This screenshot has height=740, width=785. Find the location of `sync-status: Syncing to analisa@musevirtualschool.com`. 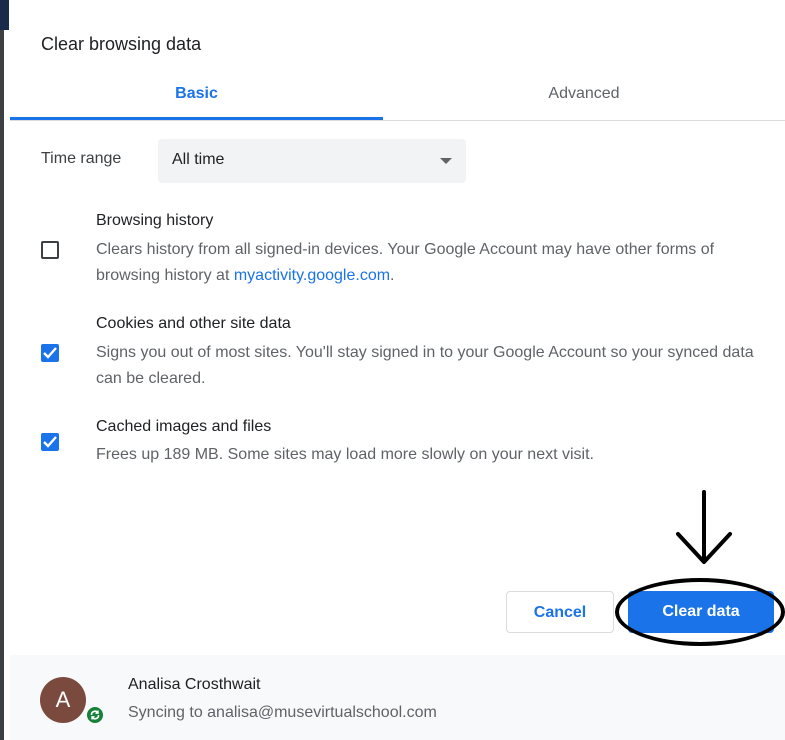

sync-status: Syncing to analisa@musevirtualschool.com is located at coordinates (282, 712).